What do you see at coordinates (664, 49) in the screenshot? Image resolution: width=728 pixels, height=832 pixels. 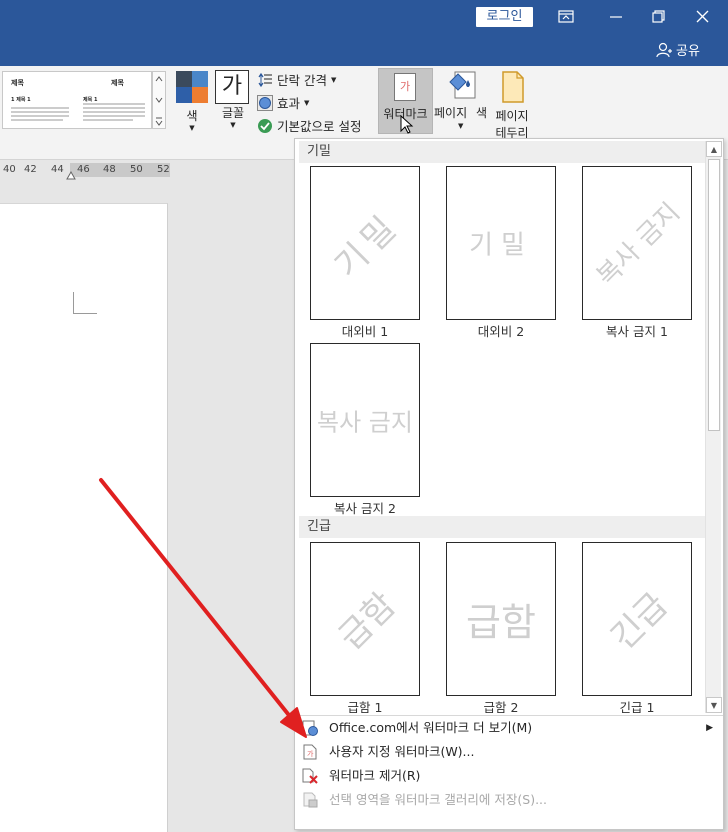 I see `person-icon` at bounding box center [664, 49].